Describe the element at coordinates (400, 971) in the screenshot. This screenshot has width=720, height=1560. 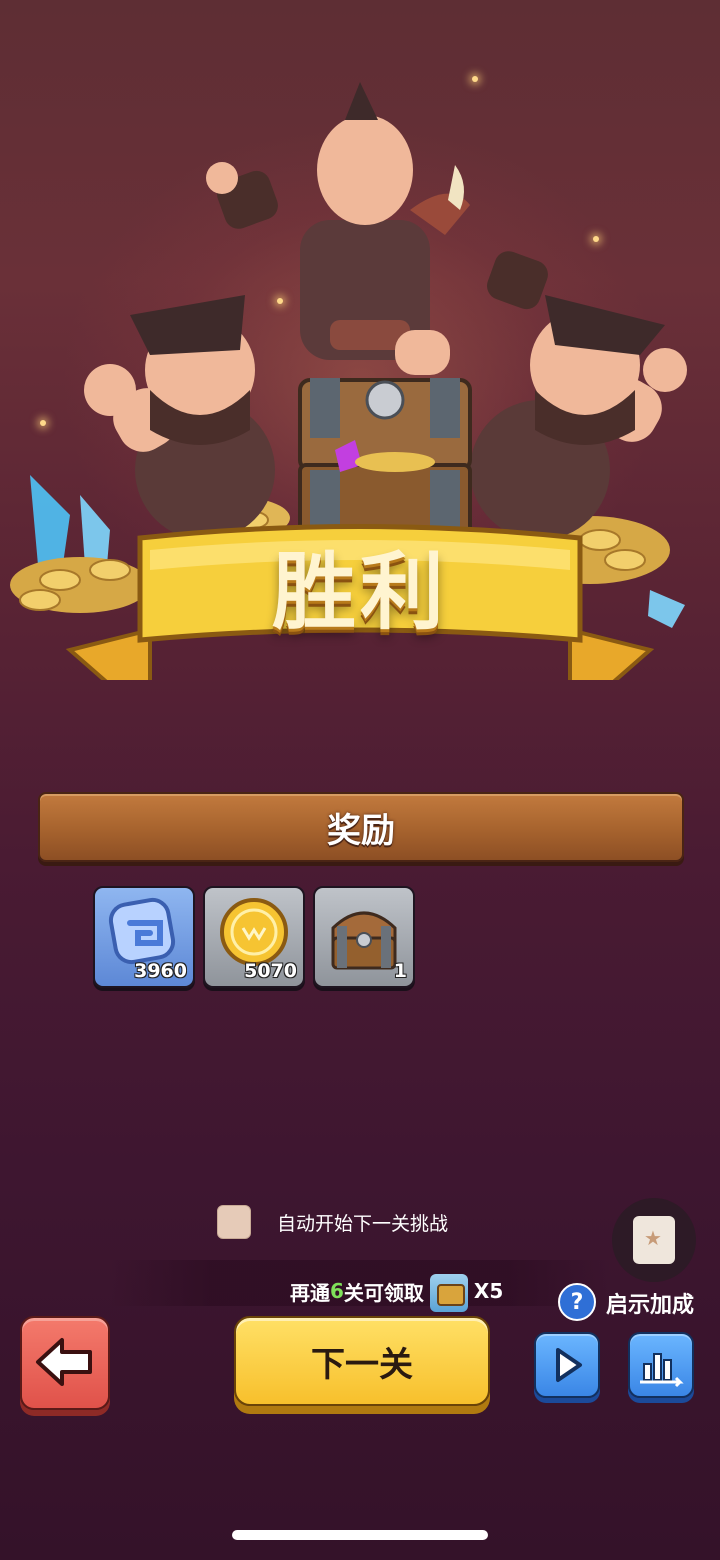
I see `reward-count: 1` at that location.